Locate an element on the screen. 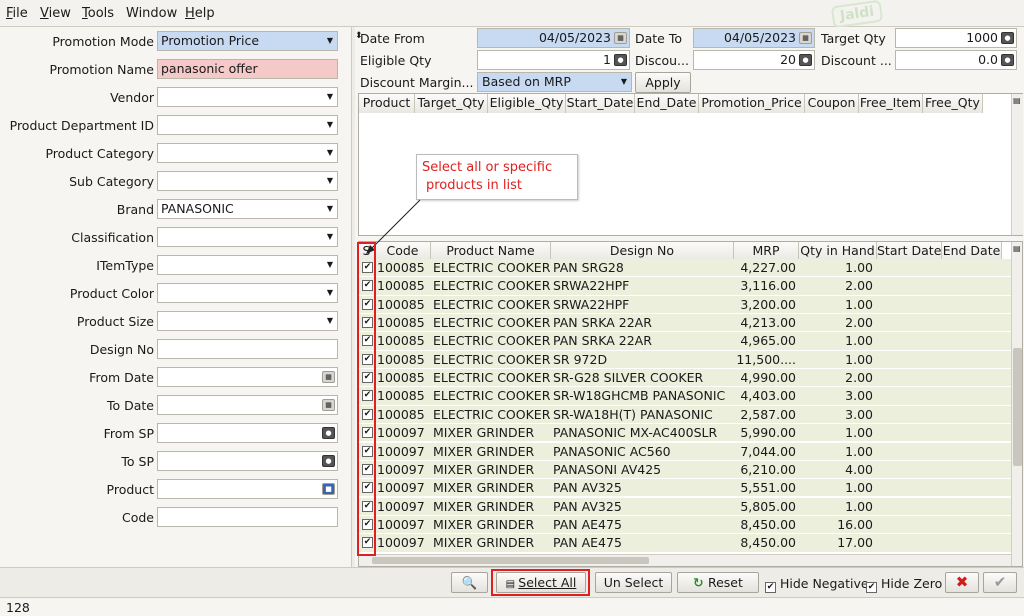  search-doc-icon: 🔍 is located at coordinates (469, 582).